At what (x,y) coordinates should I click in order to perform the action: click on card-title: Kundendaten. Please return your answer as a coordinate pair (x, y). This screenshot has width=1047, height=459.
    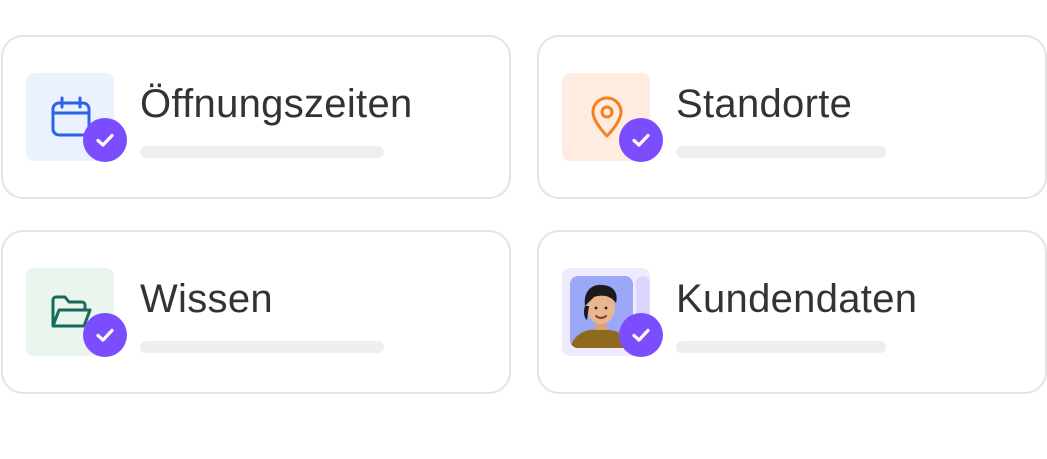
    Looking at the image, I should click on (797, 299).